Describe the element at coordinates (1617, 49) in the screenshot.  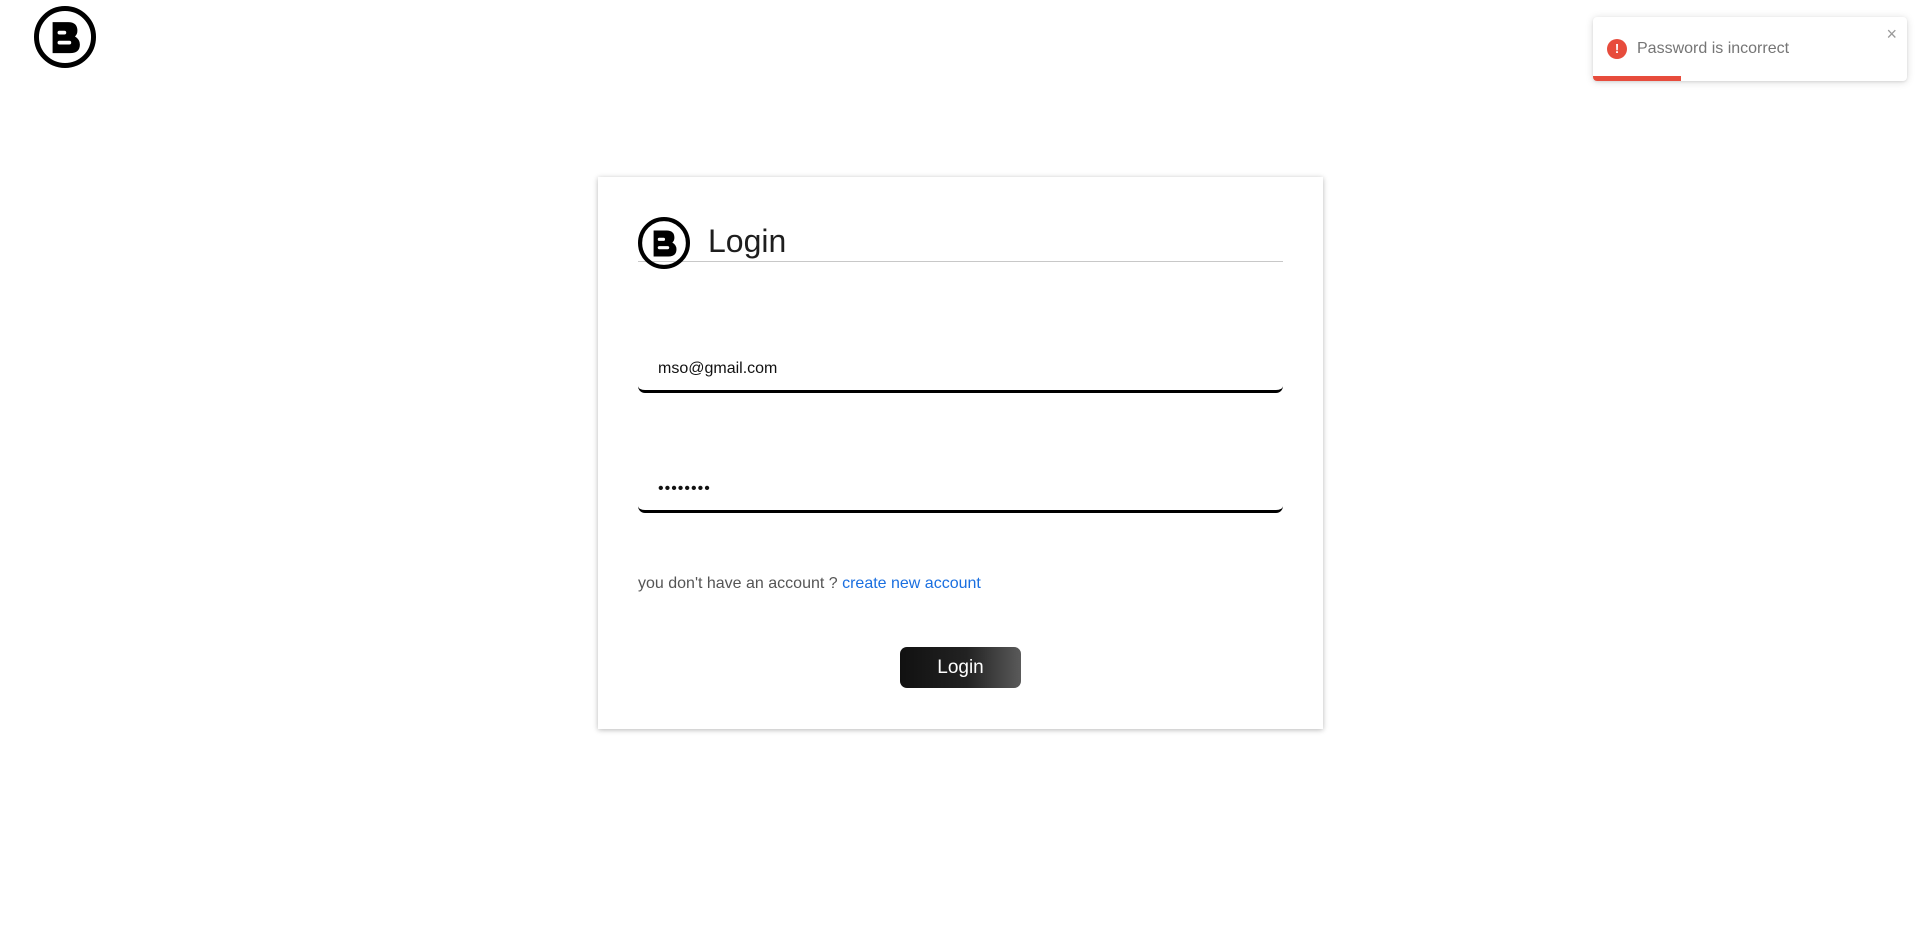
I see `error-icon: !` at that location.